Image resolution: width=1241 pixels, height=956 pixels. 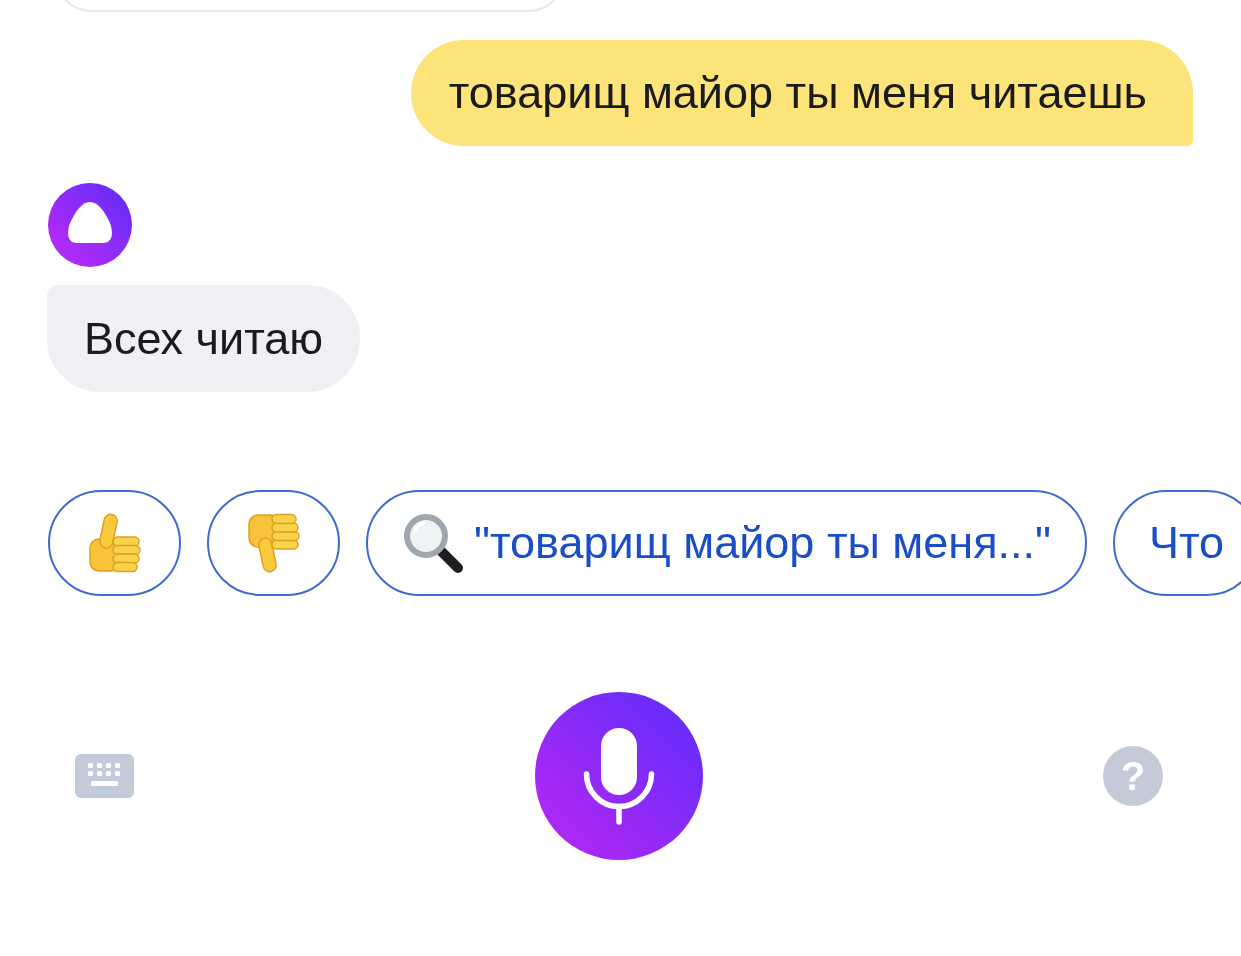 What do you see at coordinates (90, 225) in the screenshot?
I see `assistant-logo-icon` at bounding box center [90, 225].